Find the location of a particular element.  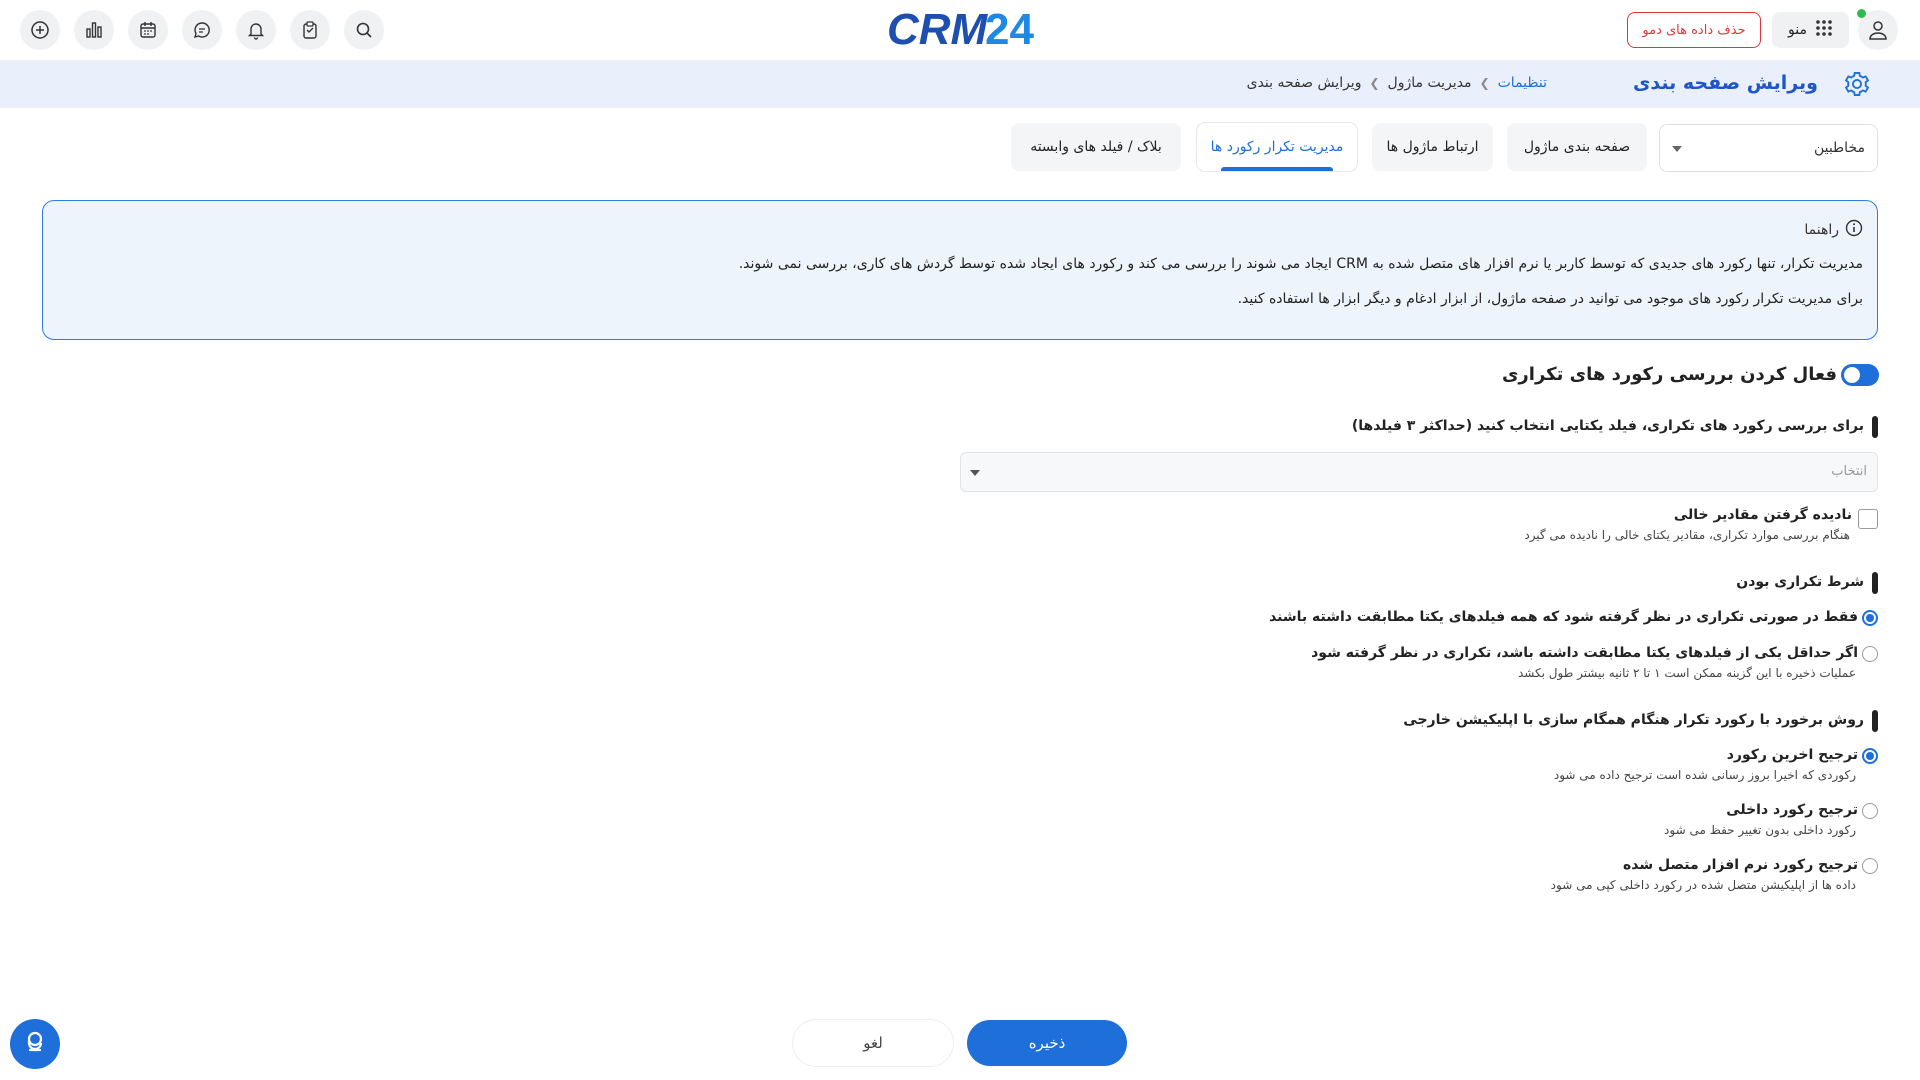

crm24-logo: CRM 24 is located at coordinates (962, 29).